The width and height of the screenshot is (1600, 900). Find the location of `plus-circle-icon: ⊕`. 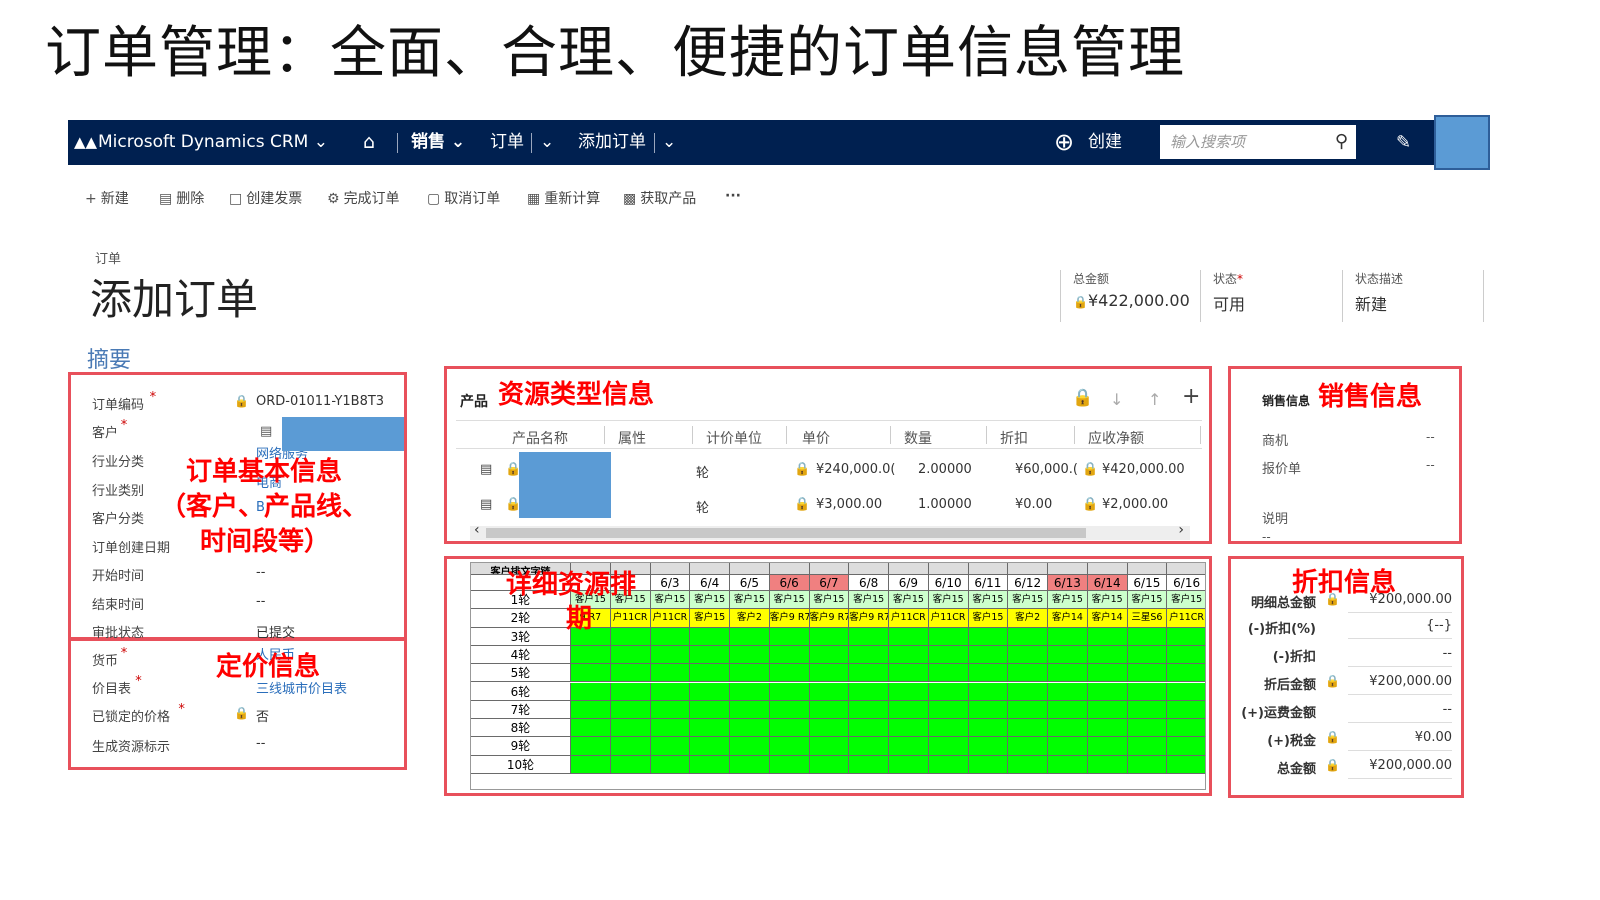

plus-circle-icon: ⊕ is located at coordinates (1064, 142).